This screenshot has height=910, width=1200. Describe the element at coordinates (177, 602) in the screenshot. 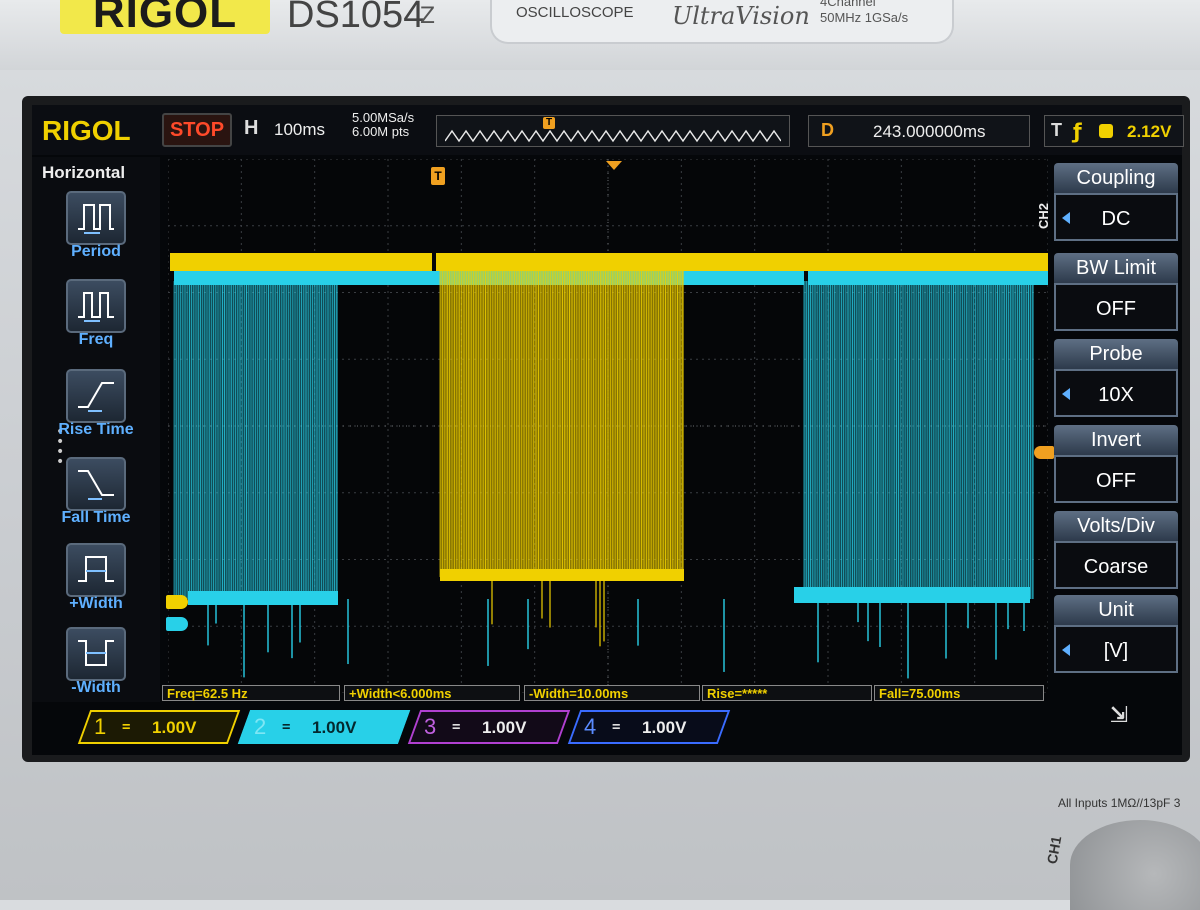

I see `ch1-ground-marker` at that location.